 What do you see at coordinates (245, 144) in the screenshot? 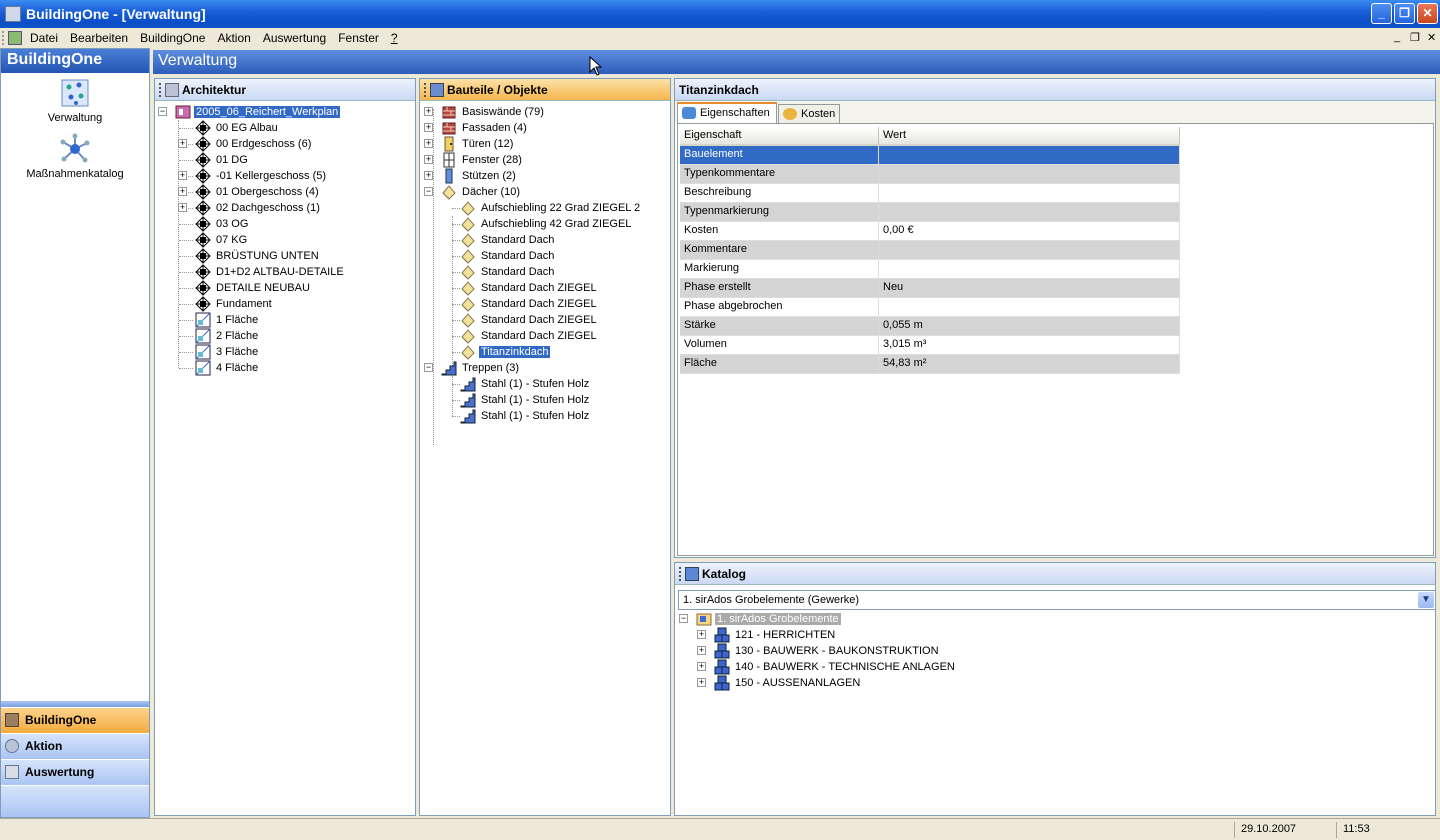
I see `tree-item-level: +00 Erdgeschoss (6)` at bounding box center [245, 144].